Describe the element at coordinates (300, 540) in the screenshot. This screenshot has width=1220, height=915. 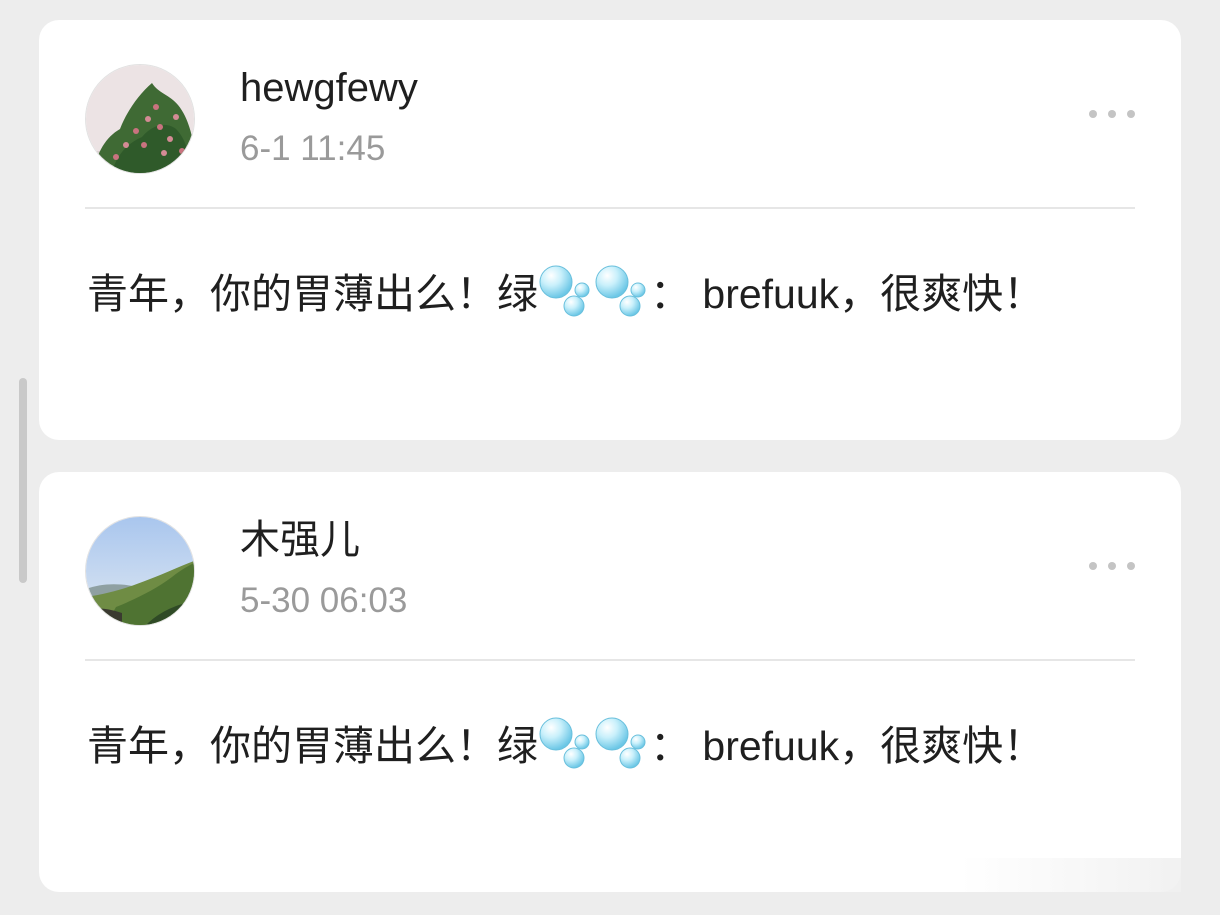
I see `username: 木强儿` at that location.